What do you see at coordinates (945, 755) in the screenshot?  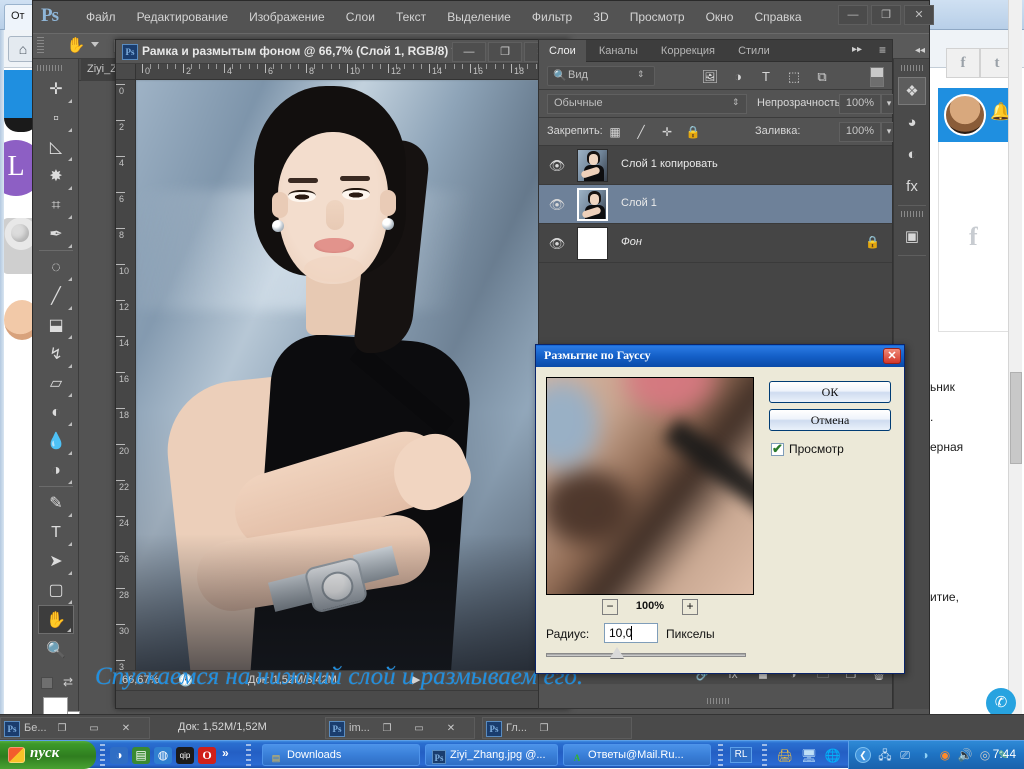 I see `antivirus-tray-icon: ◉` at bounding box center [945, 755].